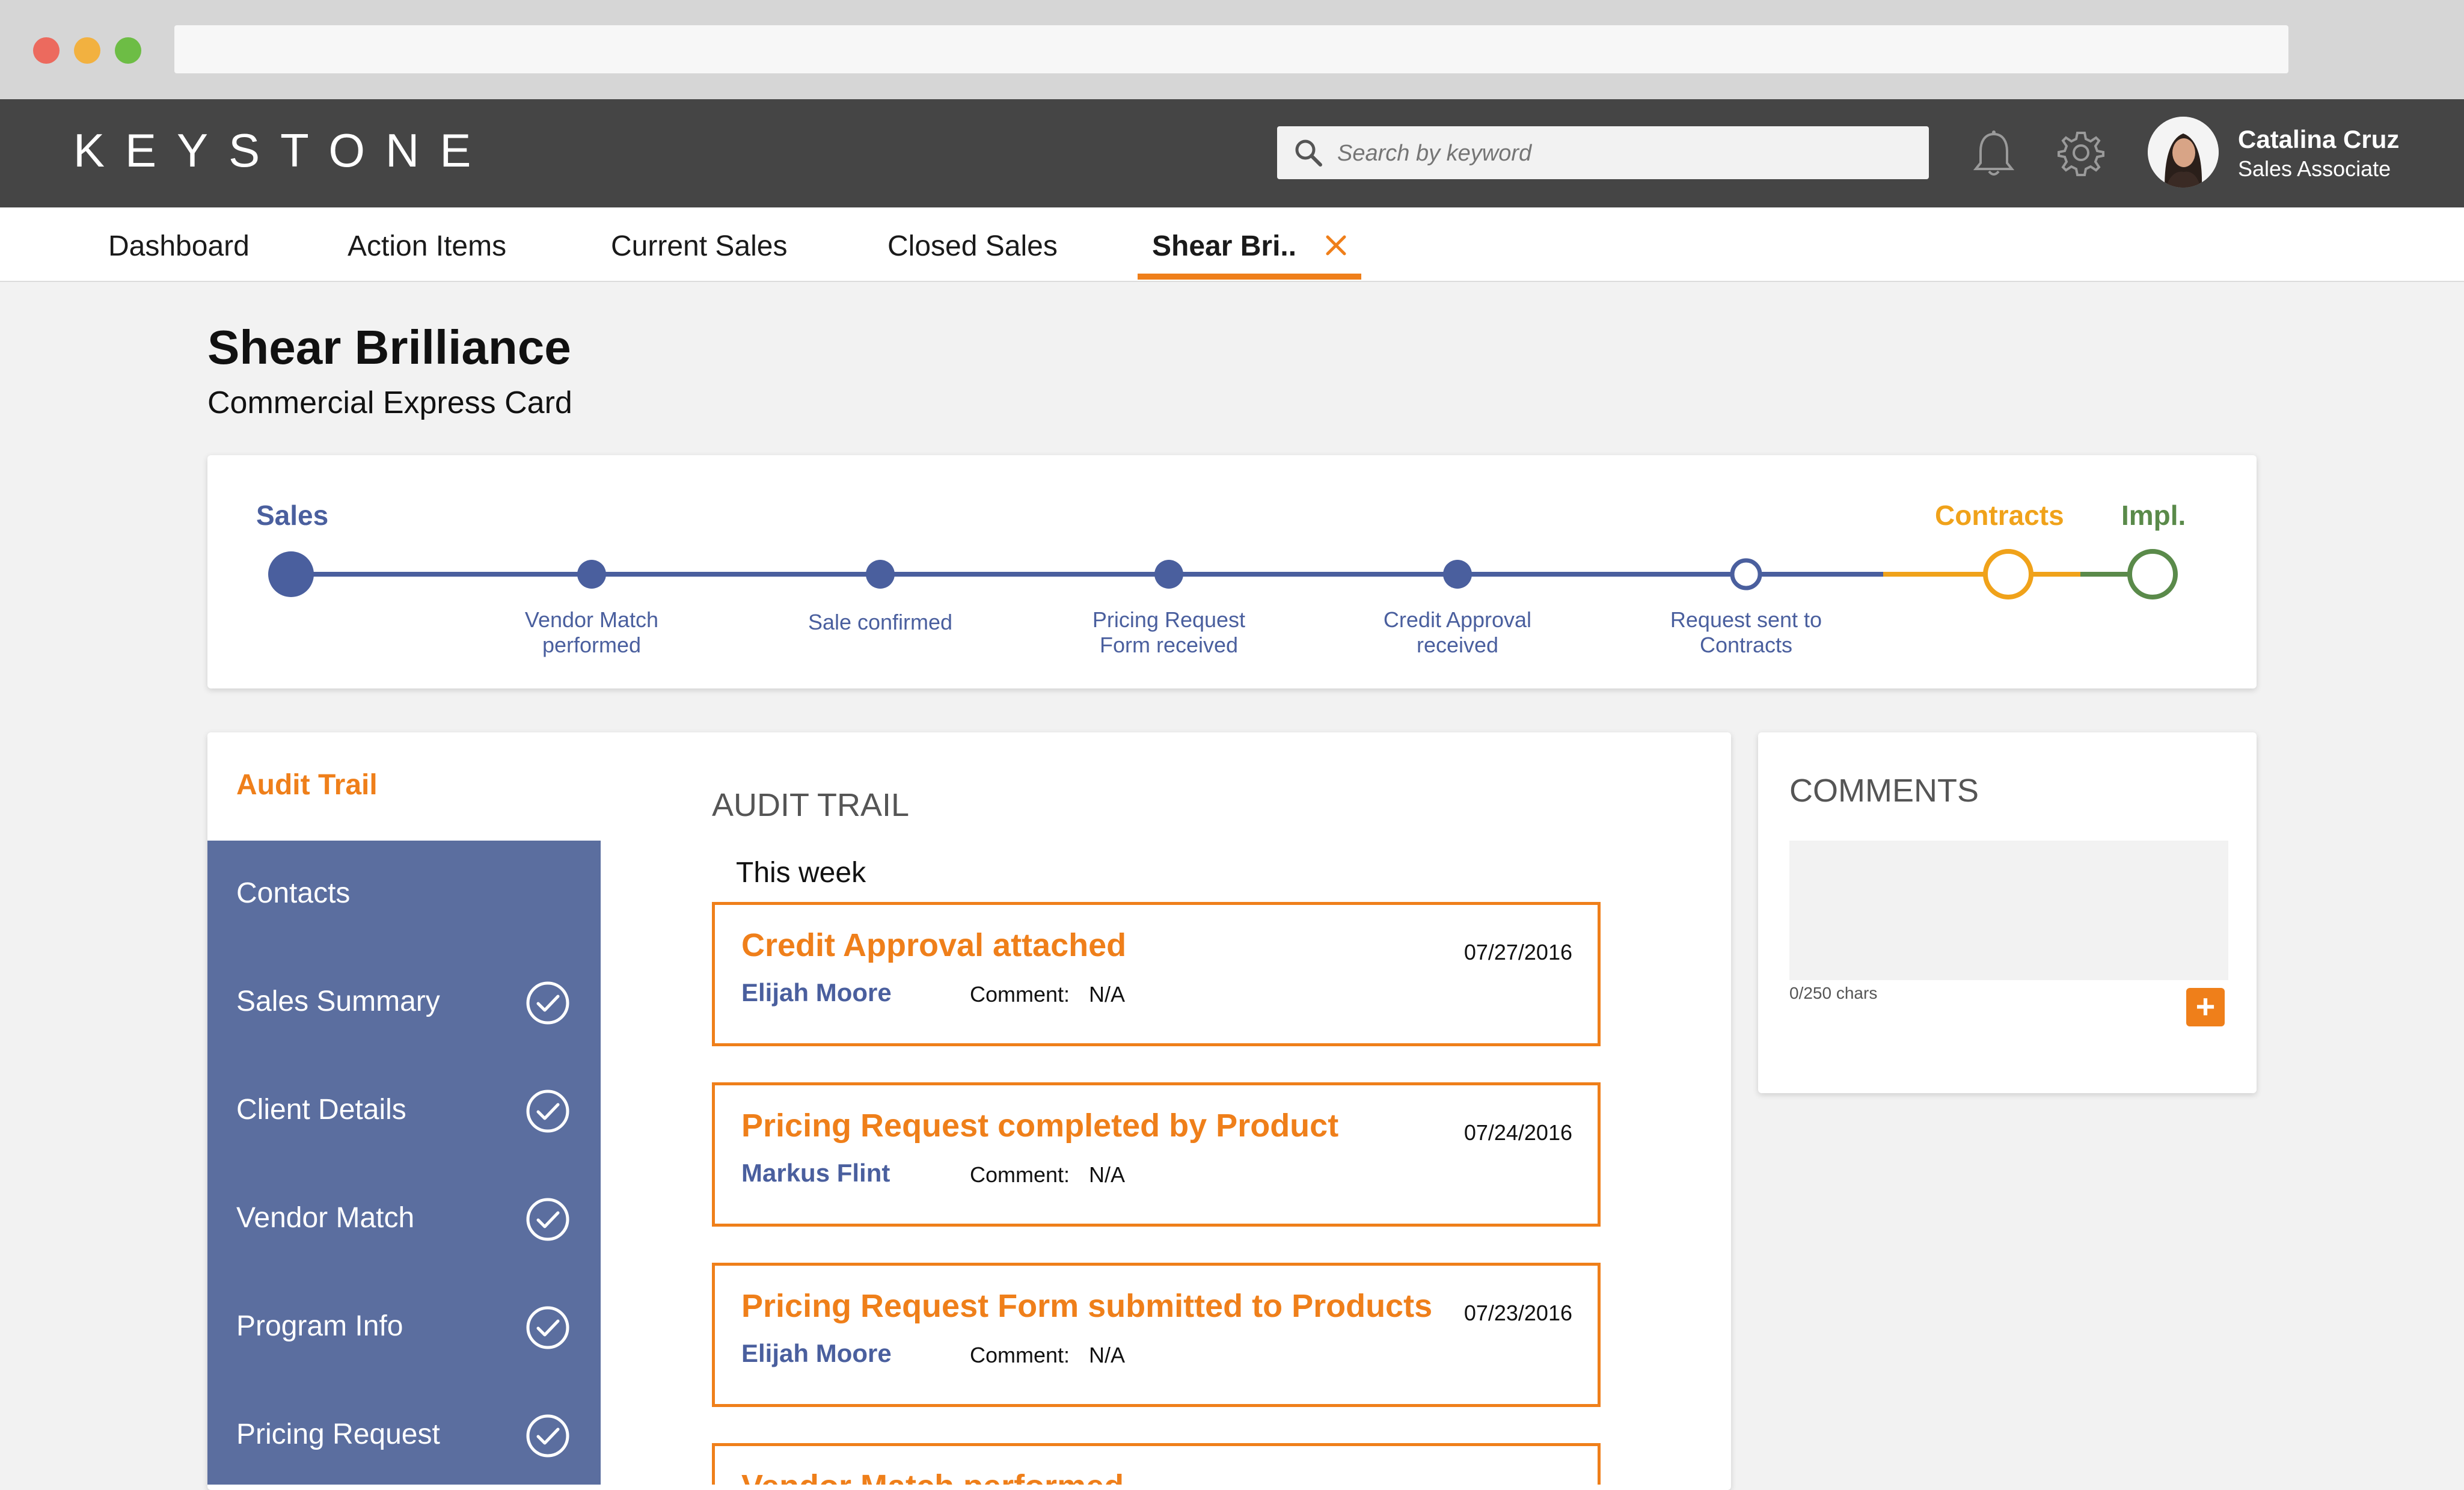  I want to click on sidebar-item-label: Program Info, so click(319, 1326).